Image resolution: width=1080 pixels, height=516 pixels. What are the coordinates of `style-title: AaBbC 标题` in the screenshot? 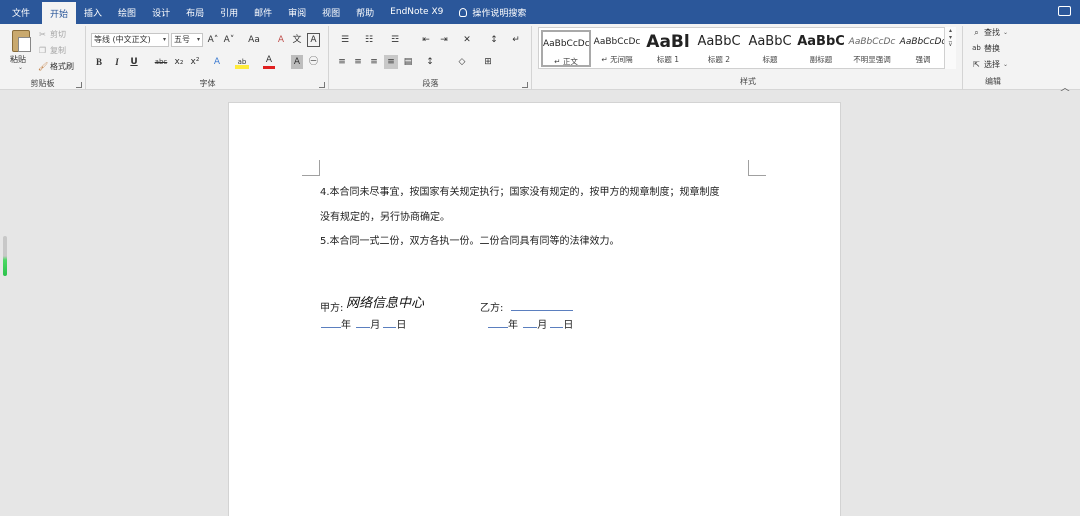 It's located at (770, 48).